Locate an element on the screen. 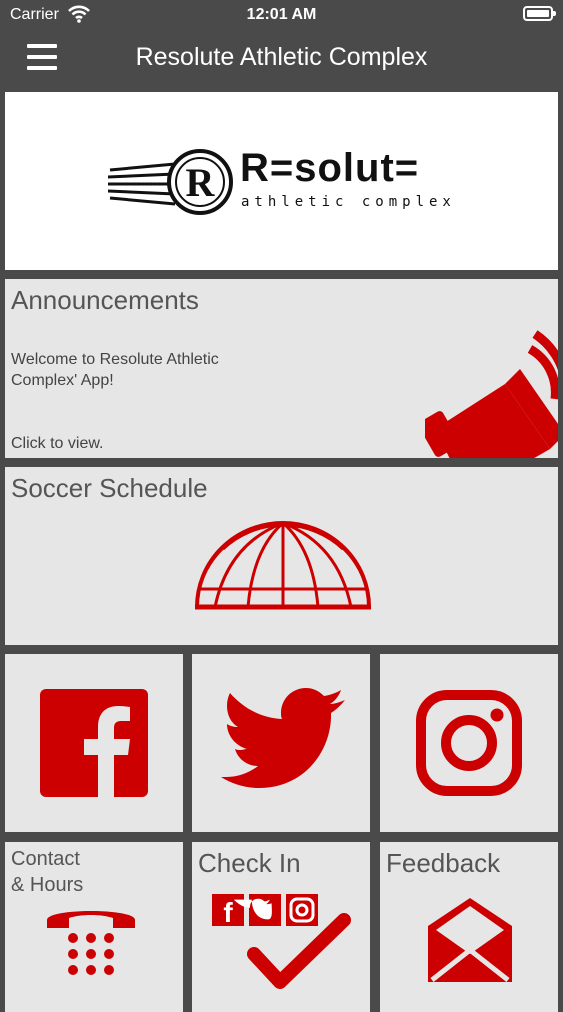 The height and width of the screenshot is (1012, 563). nav-bar: Resolute Athletic Complex is located at coordinates (281, 59).